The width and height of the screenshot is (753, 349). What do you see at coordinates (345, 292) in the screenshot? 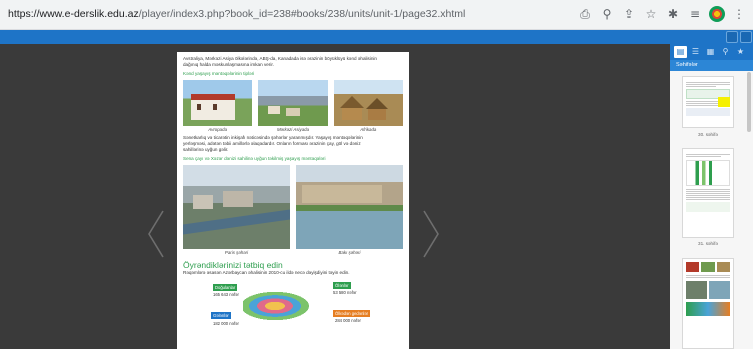
I see `died-value: 53 580 nəfər` at bounding box center [345, 292].